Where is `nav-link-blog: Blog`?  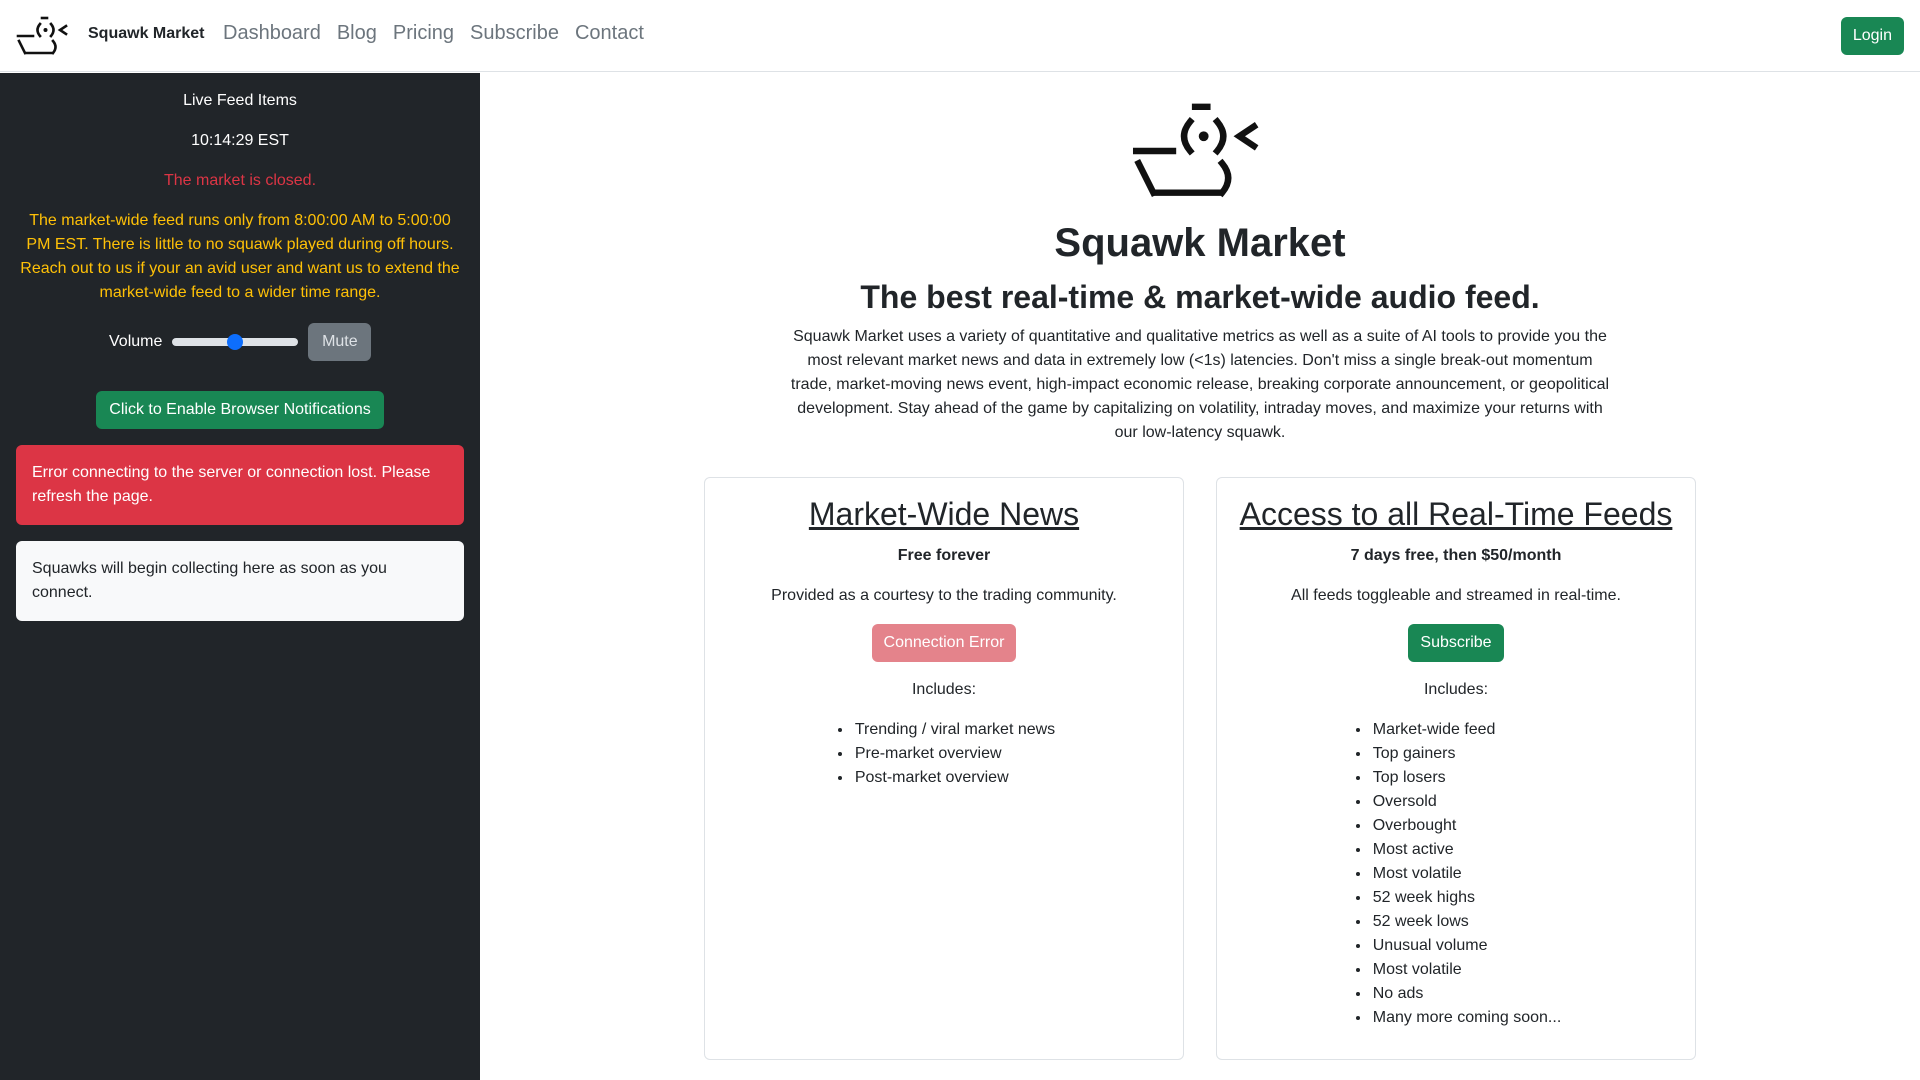
nav-link-blog: Blog is located at coordinates (357, 33).